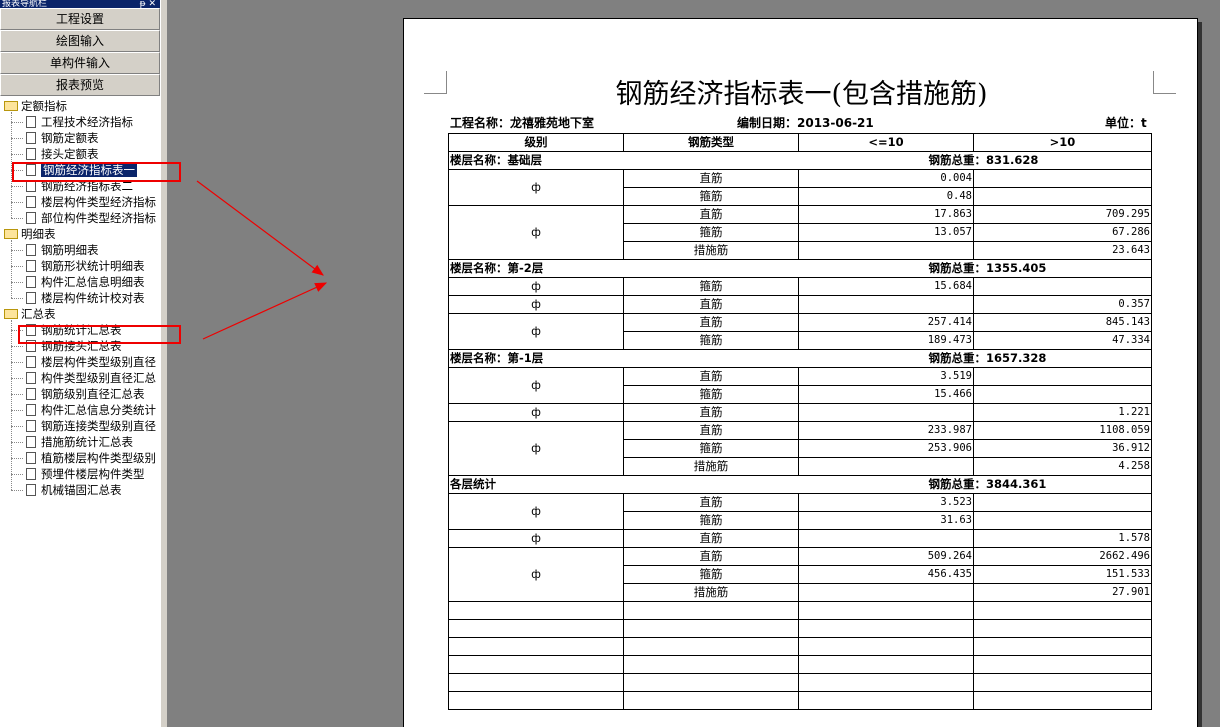 This screenshot has height=727, width=1220. What do you see at coordinates (96, 172) in the screenshot?
I see `highlight-box-economic-index` at bounding box center [96, 172].